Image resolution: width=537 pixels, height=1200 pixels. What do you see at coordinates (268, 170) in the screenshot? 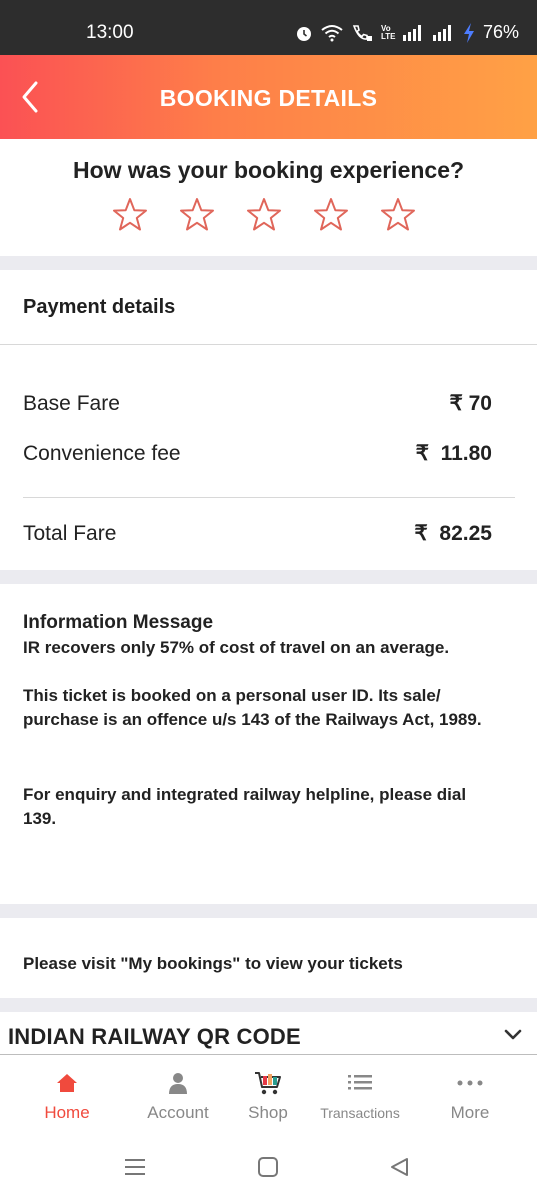
I see `rating-question: How was your booking experience?` at bounding box center [268, 170].